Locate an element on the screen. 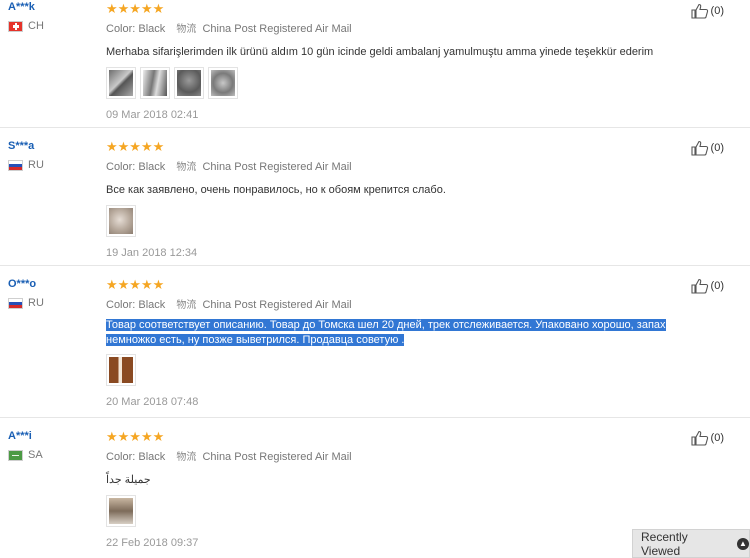 This screenshot has height=558, width=750. review-text: جميلة جداً is located at coordinates (128, 480).